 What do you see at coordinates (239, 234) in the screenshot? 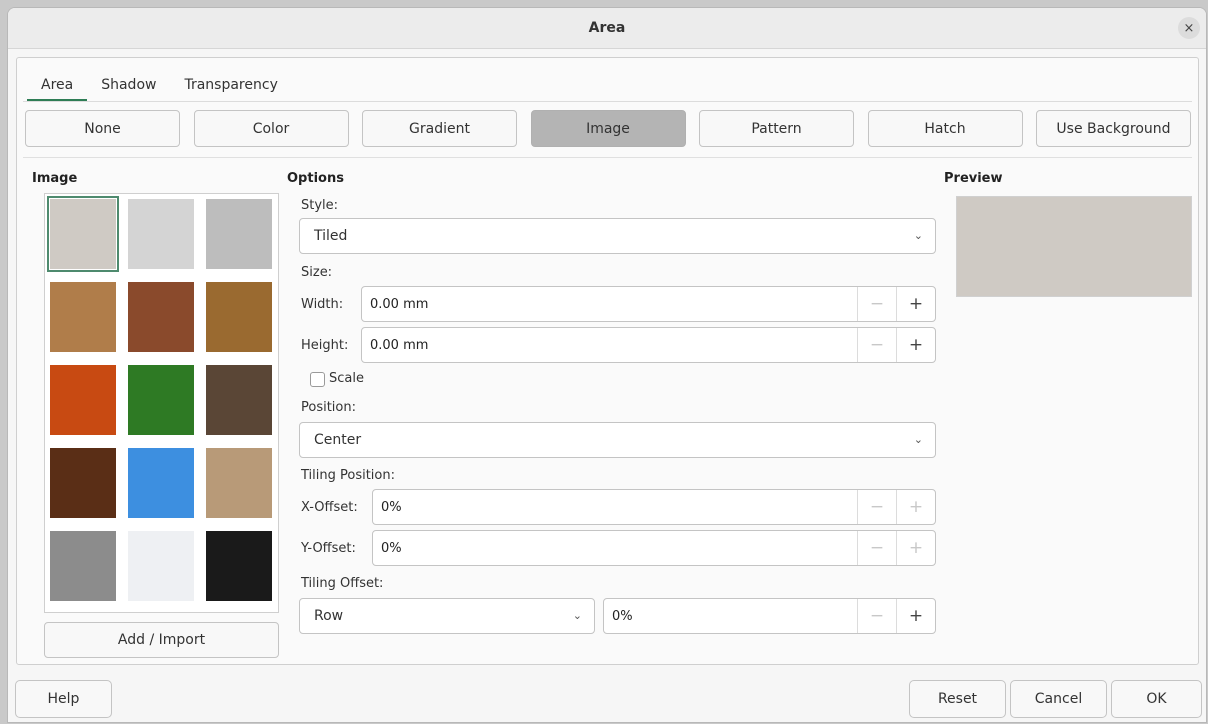
I see `image-swatch-paper-crumpled` at bounding box center [239, 234].